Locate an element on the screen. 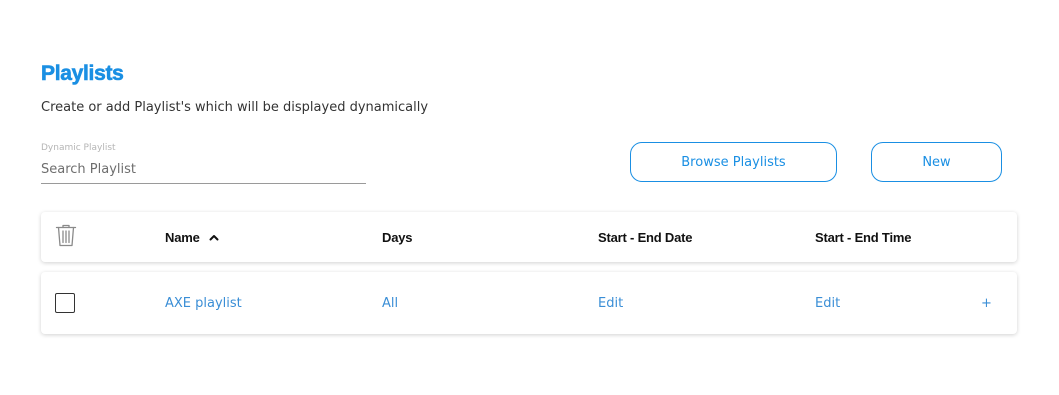 This screenshot has width=1059, height=395. column-header-times: Start - End Time is located at coordinates (863, 237).